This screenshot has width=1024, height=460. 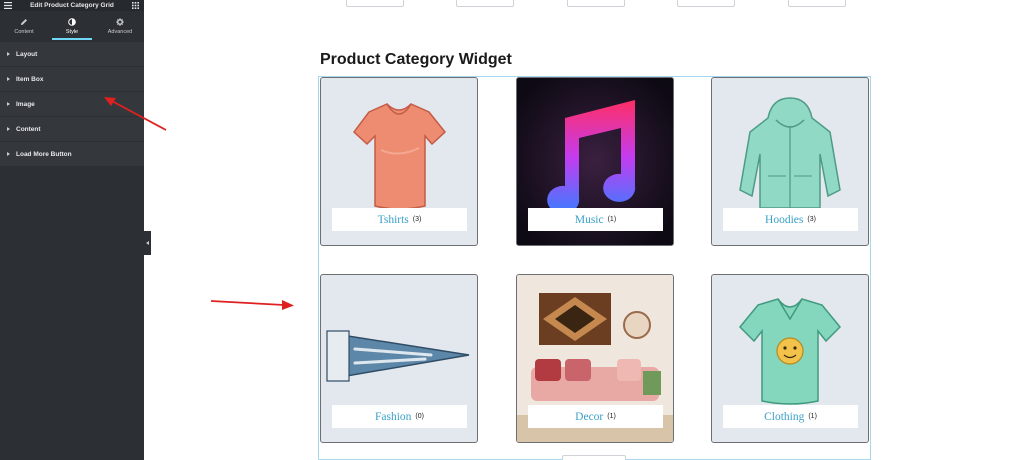 What do you see at coordinates (594, 457) in the screenshot?
I see `load-more-button-edge` at bounding box center [594, 457].